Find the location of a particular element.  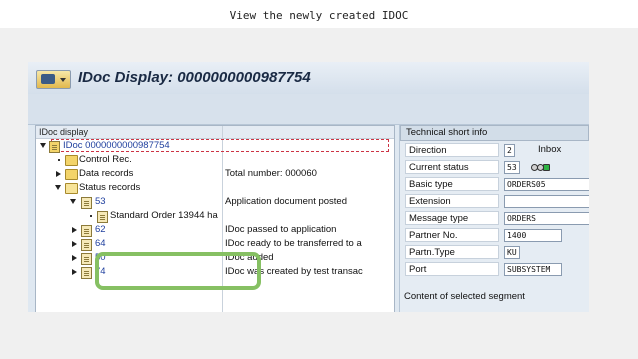

tree-node-label: Data records is located at coordinates (106, 173).